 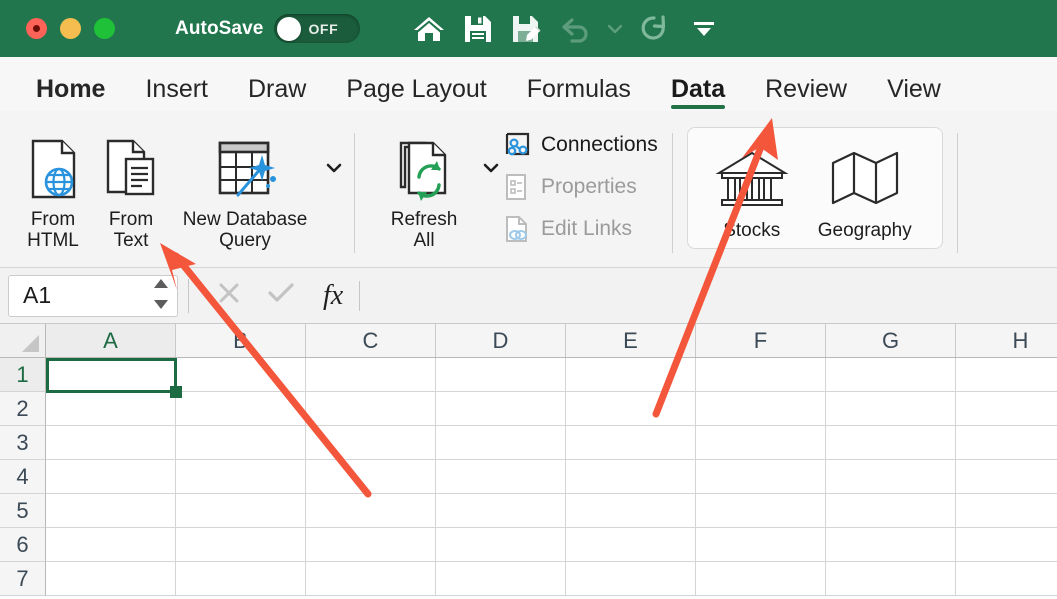 I want to click on row-header-3: 3, so click(x=23, y=443).